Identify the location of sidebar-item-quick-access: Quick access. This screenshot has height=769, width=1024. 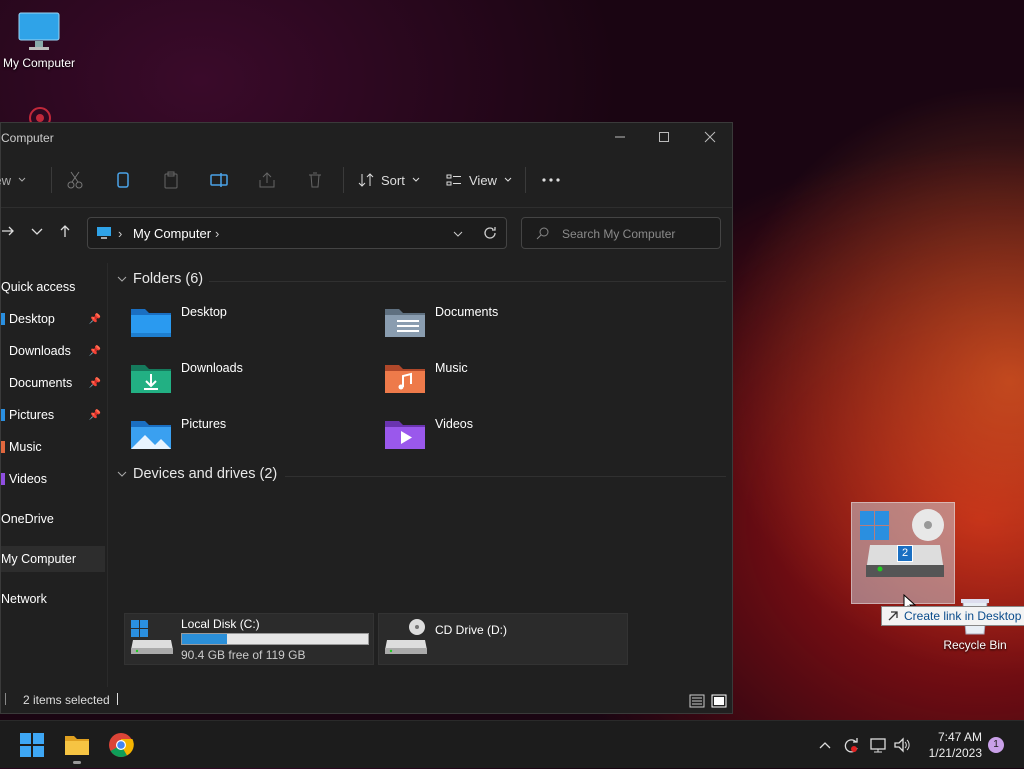
(53, 287).